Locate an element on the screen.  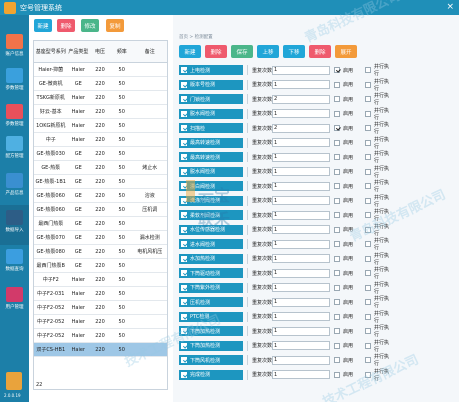
test-item-tag: 水位传感器检测 is located at coordinates (211, 229).